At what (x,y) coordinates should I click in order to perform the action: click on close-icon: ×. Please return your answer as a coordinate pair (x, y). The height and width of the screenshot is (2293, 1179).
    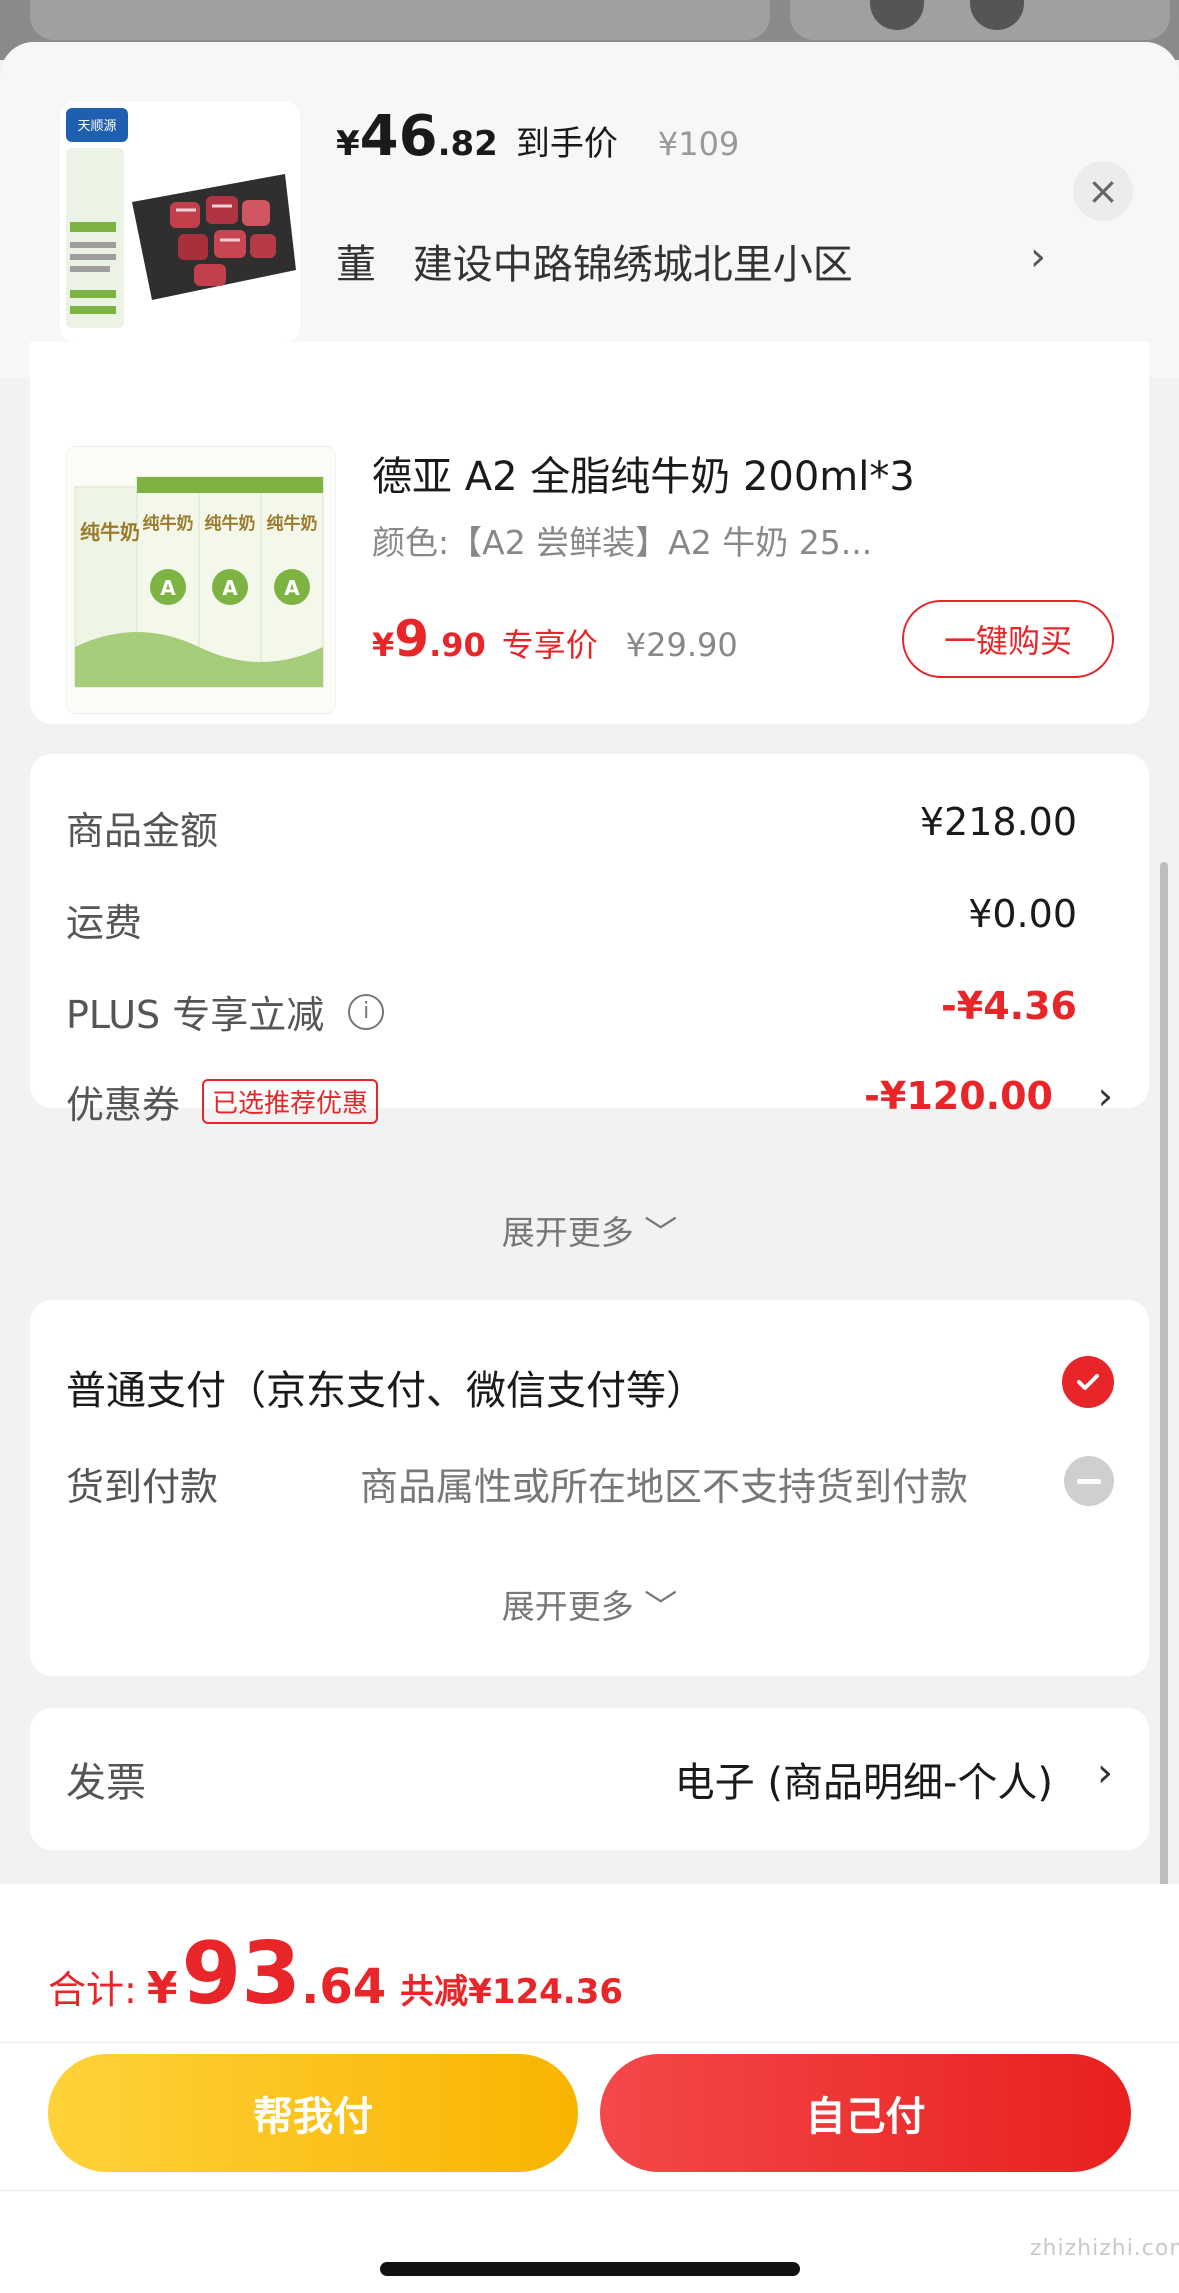
    Looking at the image, I should click on (1103, 191).